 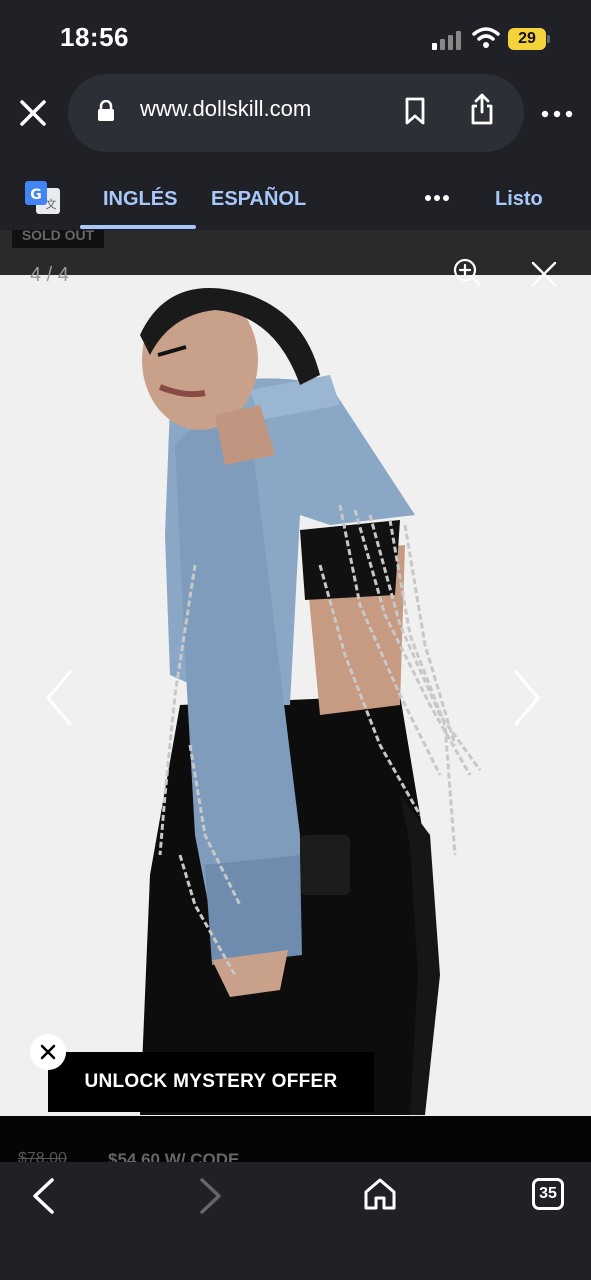 What do you see at coordinates (51, 204) in the screenshot?
I see `svg-text: 文` at bounding box center [51, 204].